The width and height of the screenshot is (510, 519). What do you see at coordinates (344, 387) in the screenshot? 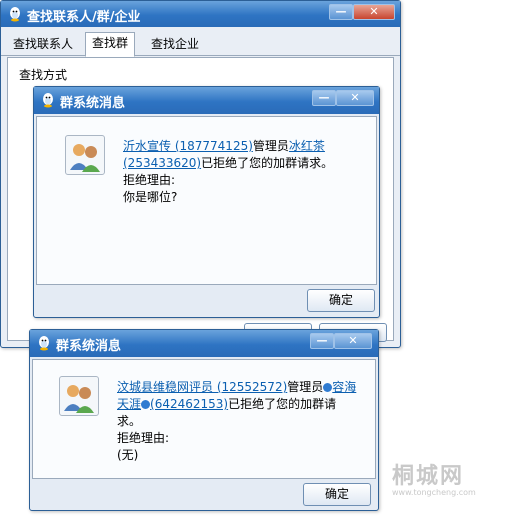
I see `admin-link: 容海` at bounding box center [344, 387].